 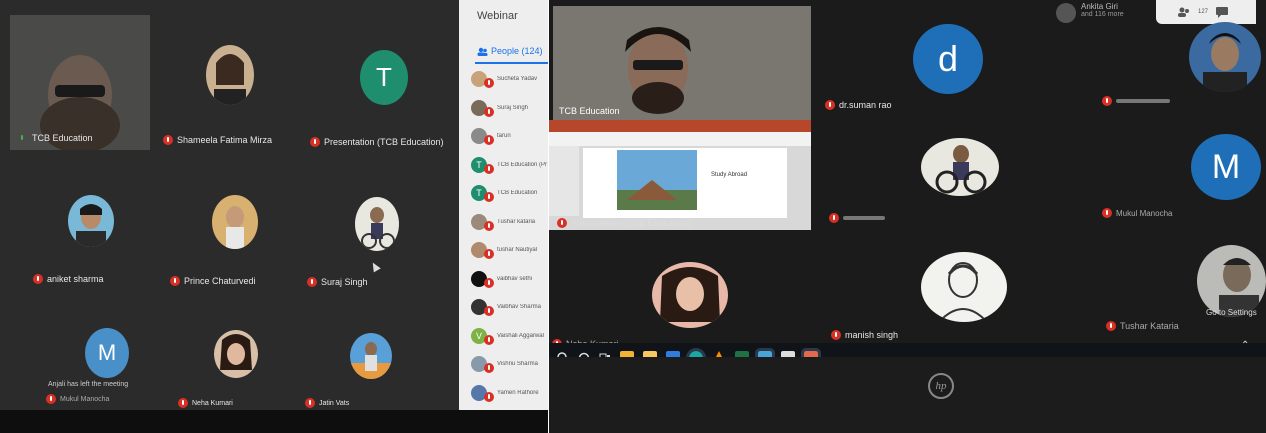 I want to click on avatar-dr-suman-rao: d, so click(x=948, y=59).